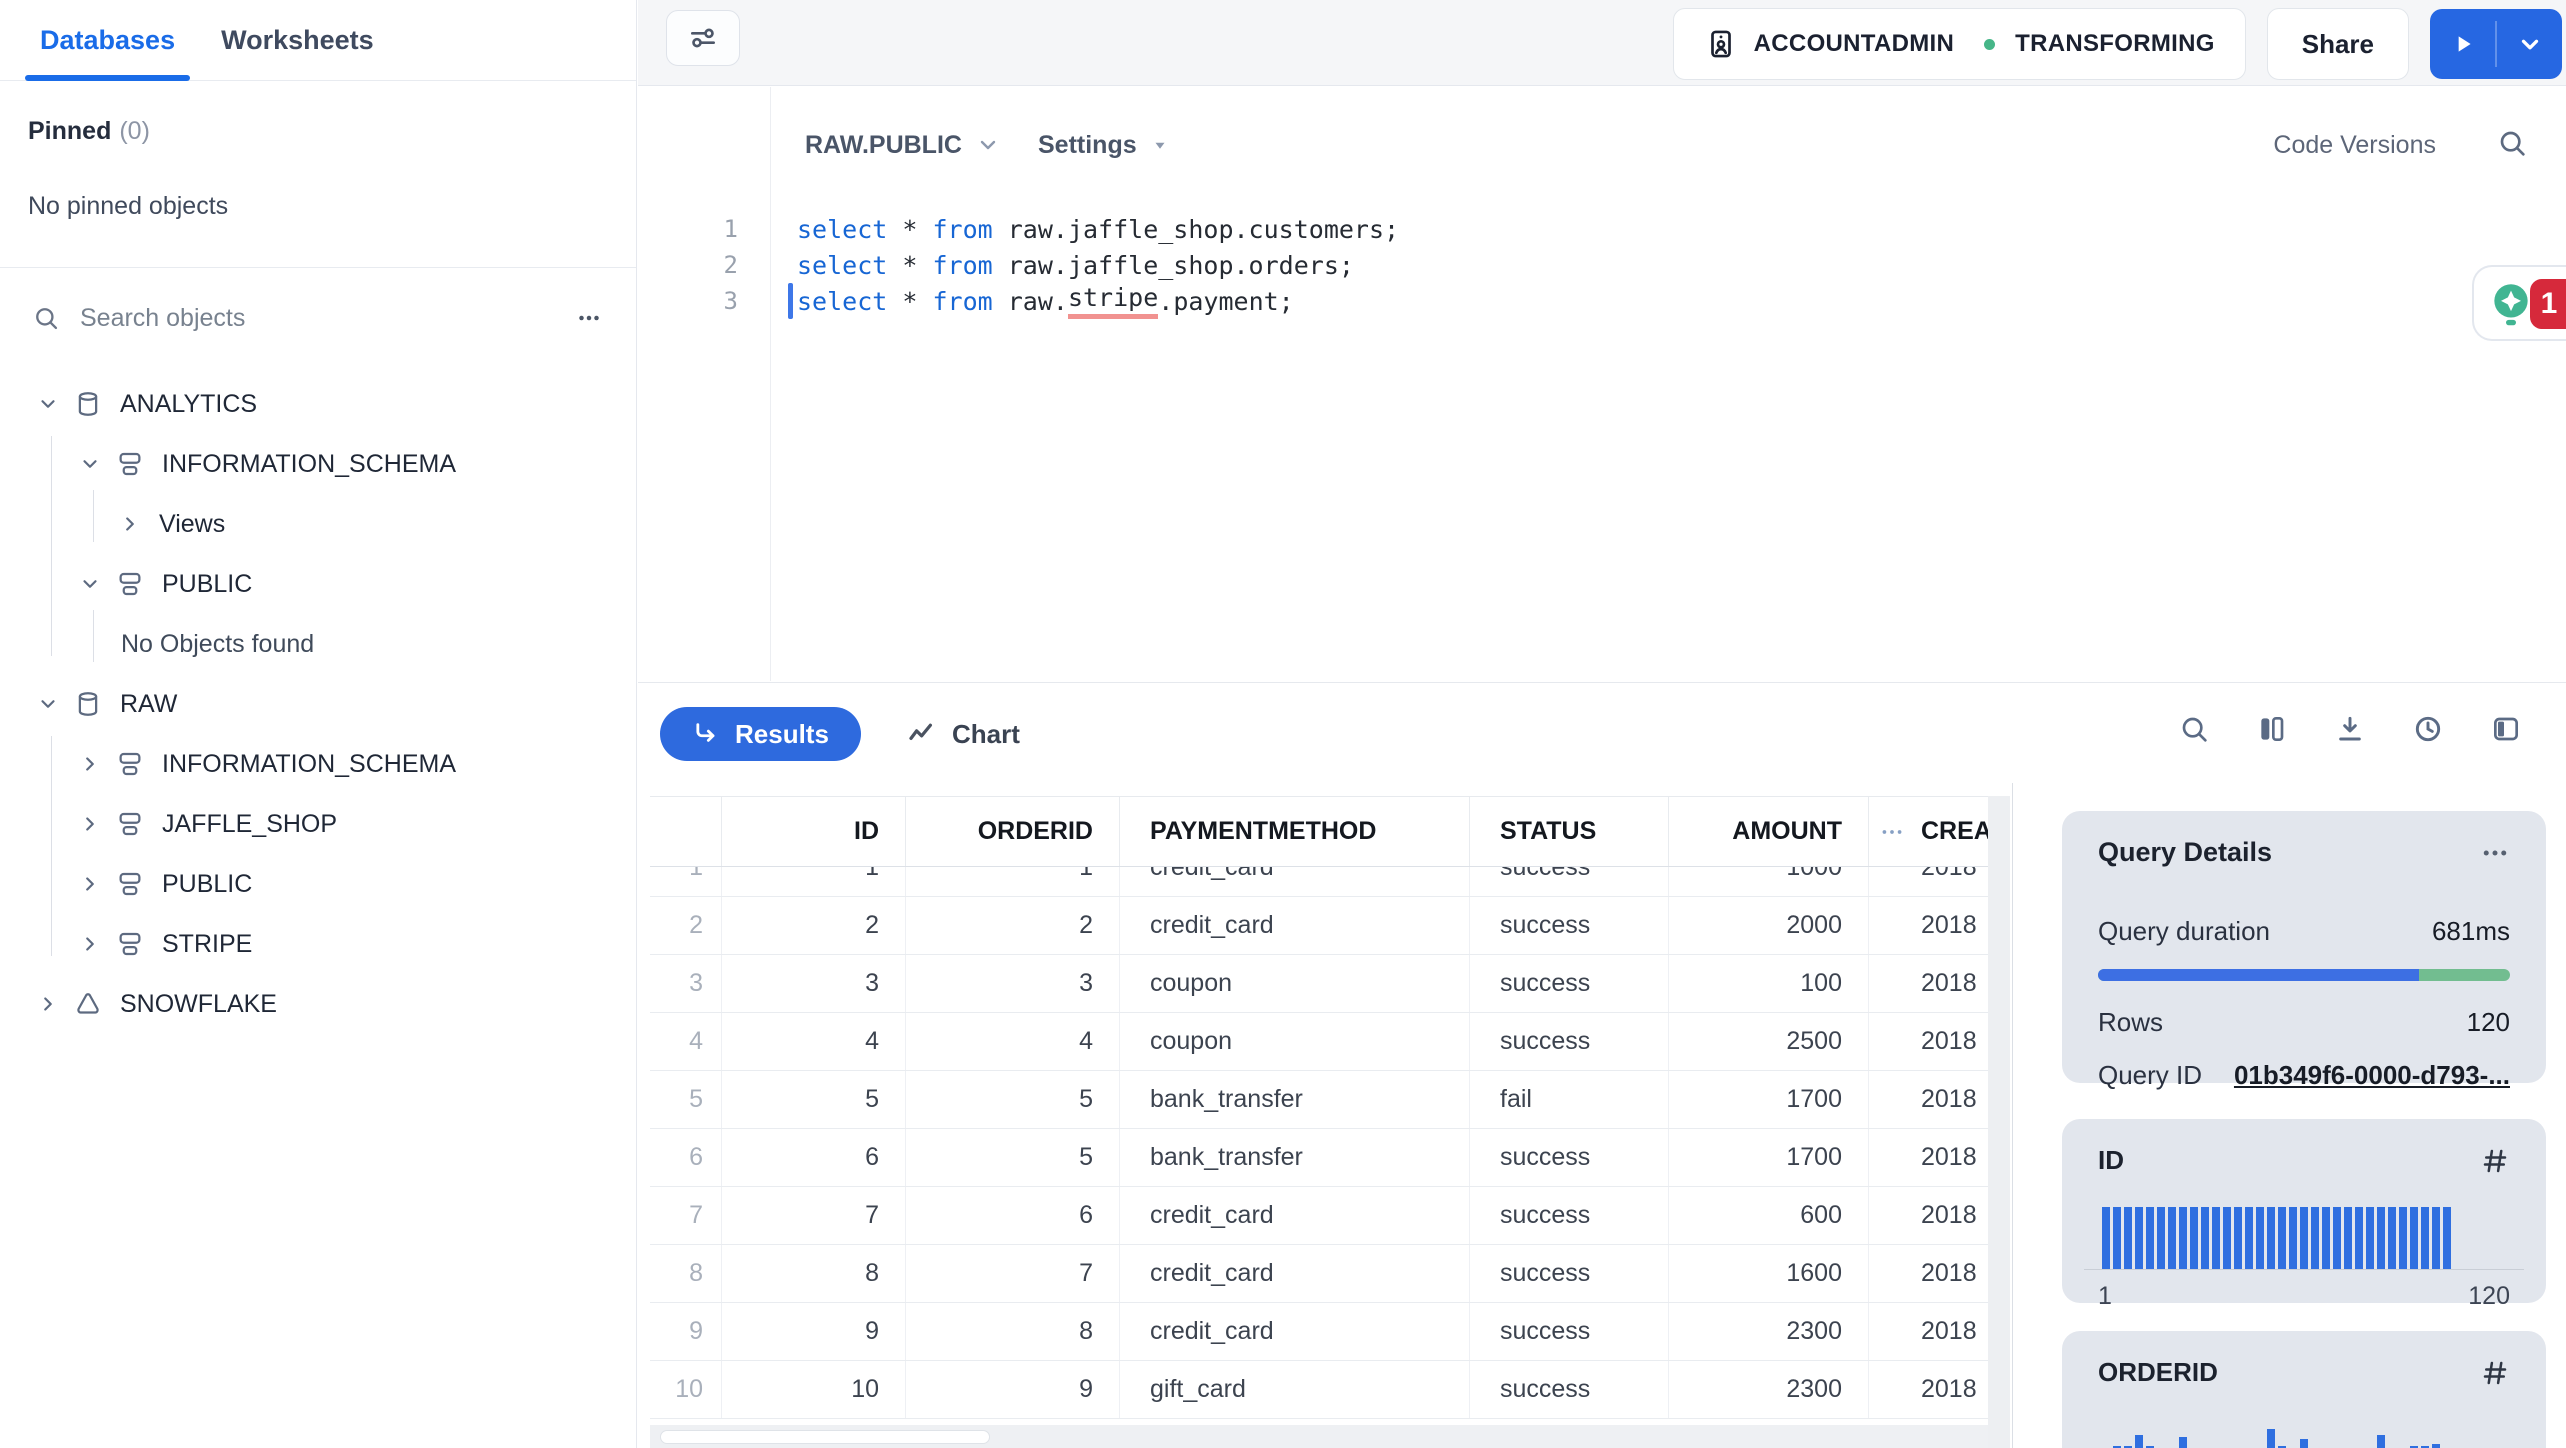 The image size is (2566, 1448). What do you see at coordinates (2194, 729) in the screenshot?
I see `search-results-icon` at bounding box center [2194, 729].